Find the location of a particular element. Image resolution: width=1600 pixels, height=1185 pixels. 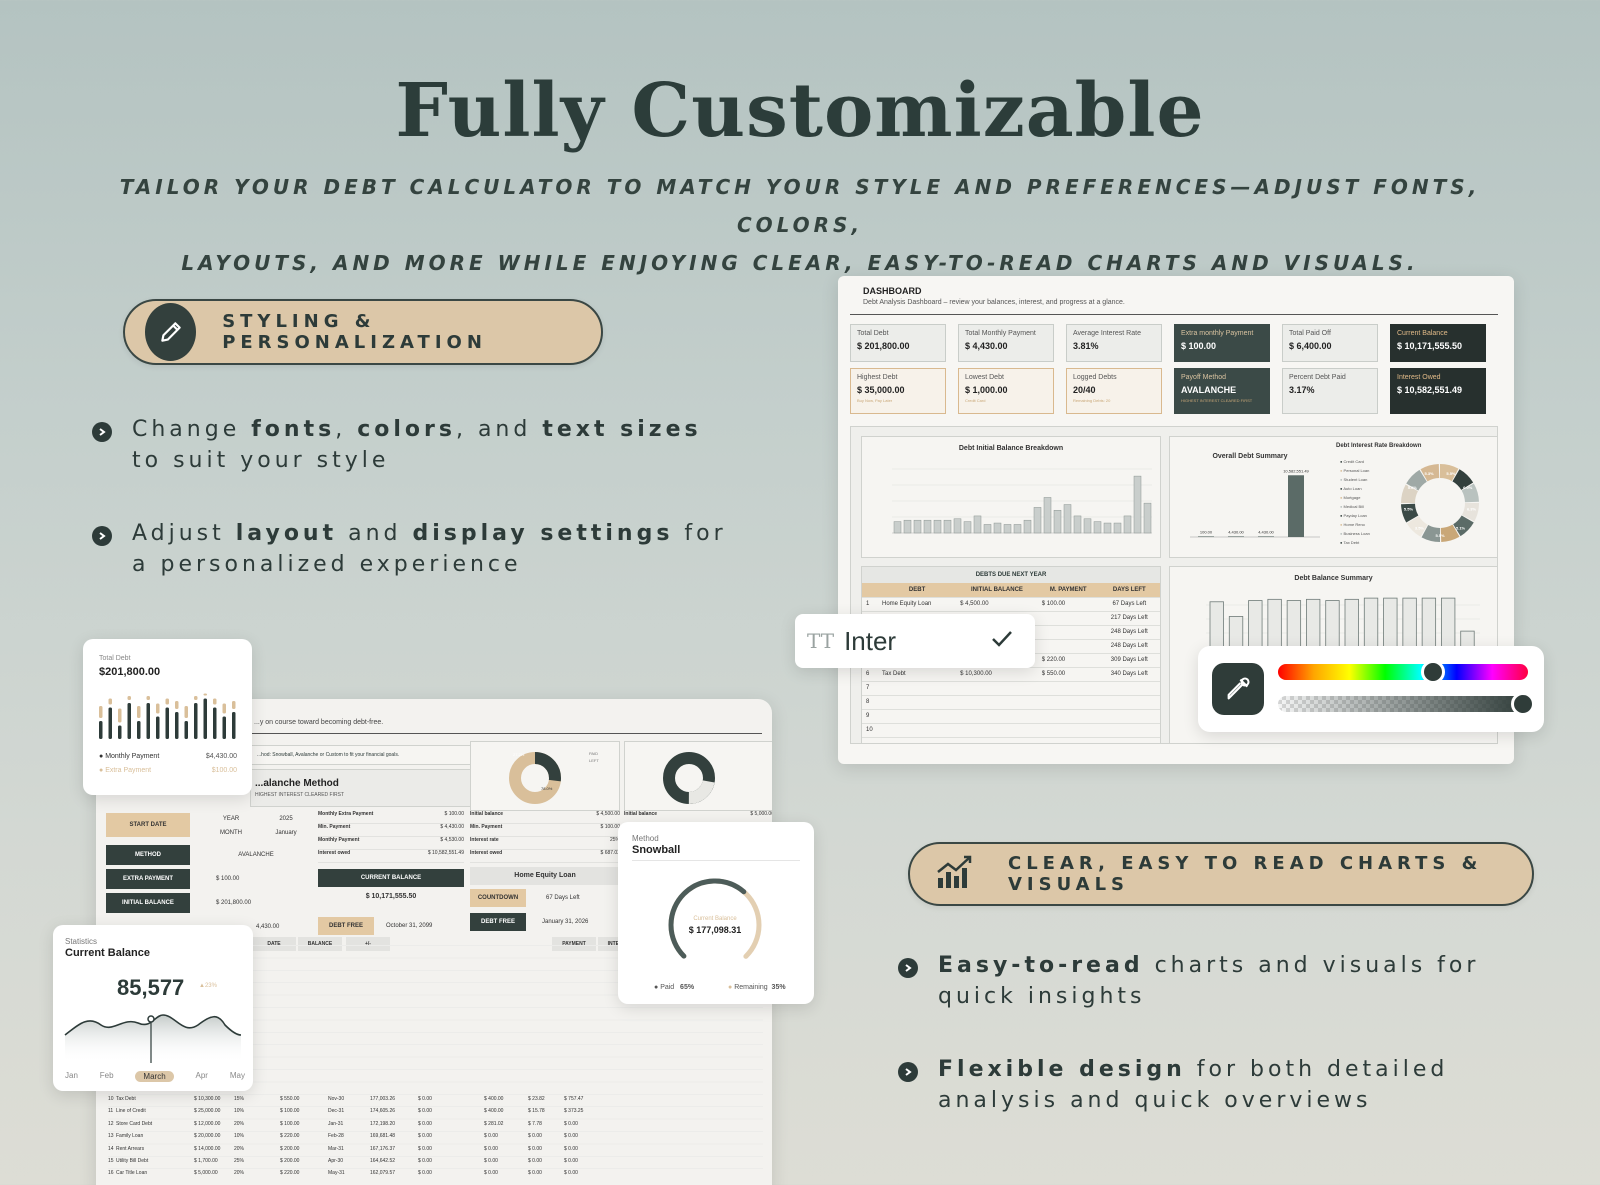

donut-label: 5.0% is located at coordinates (1413, 487).